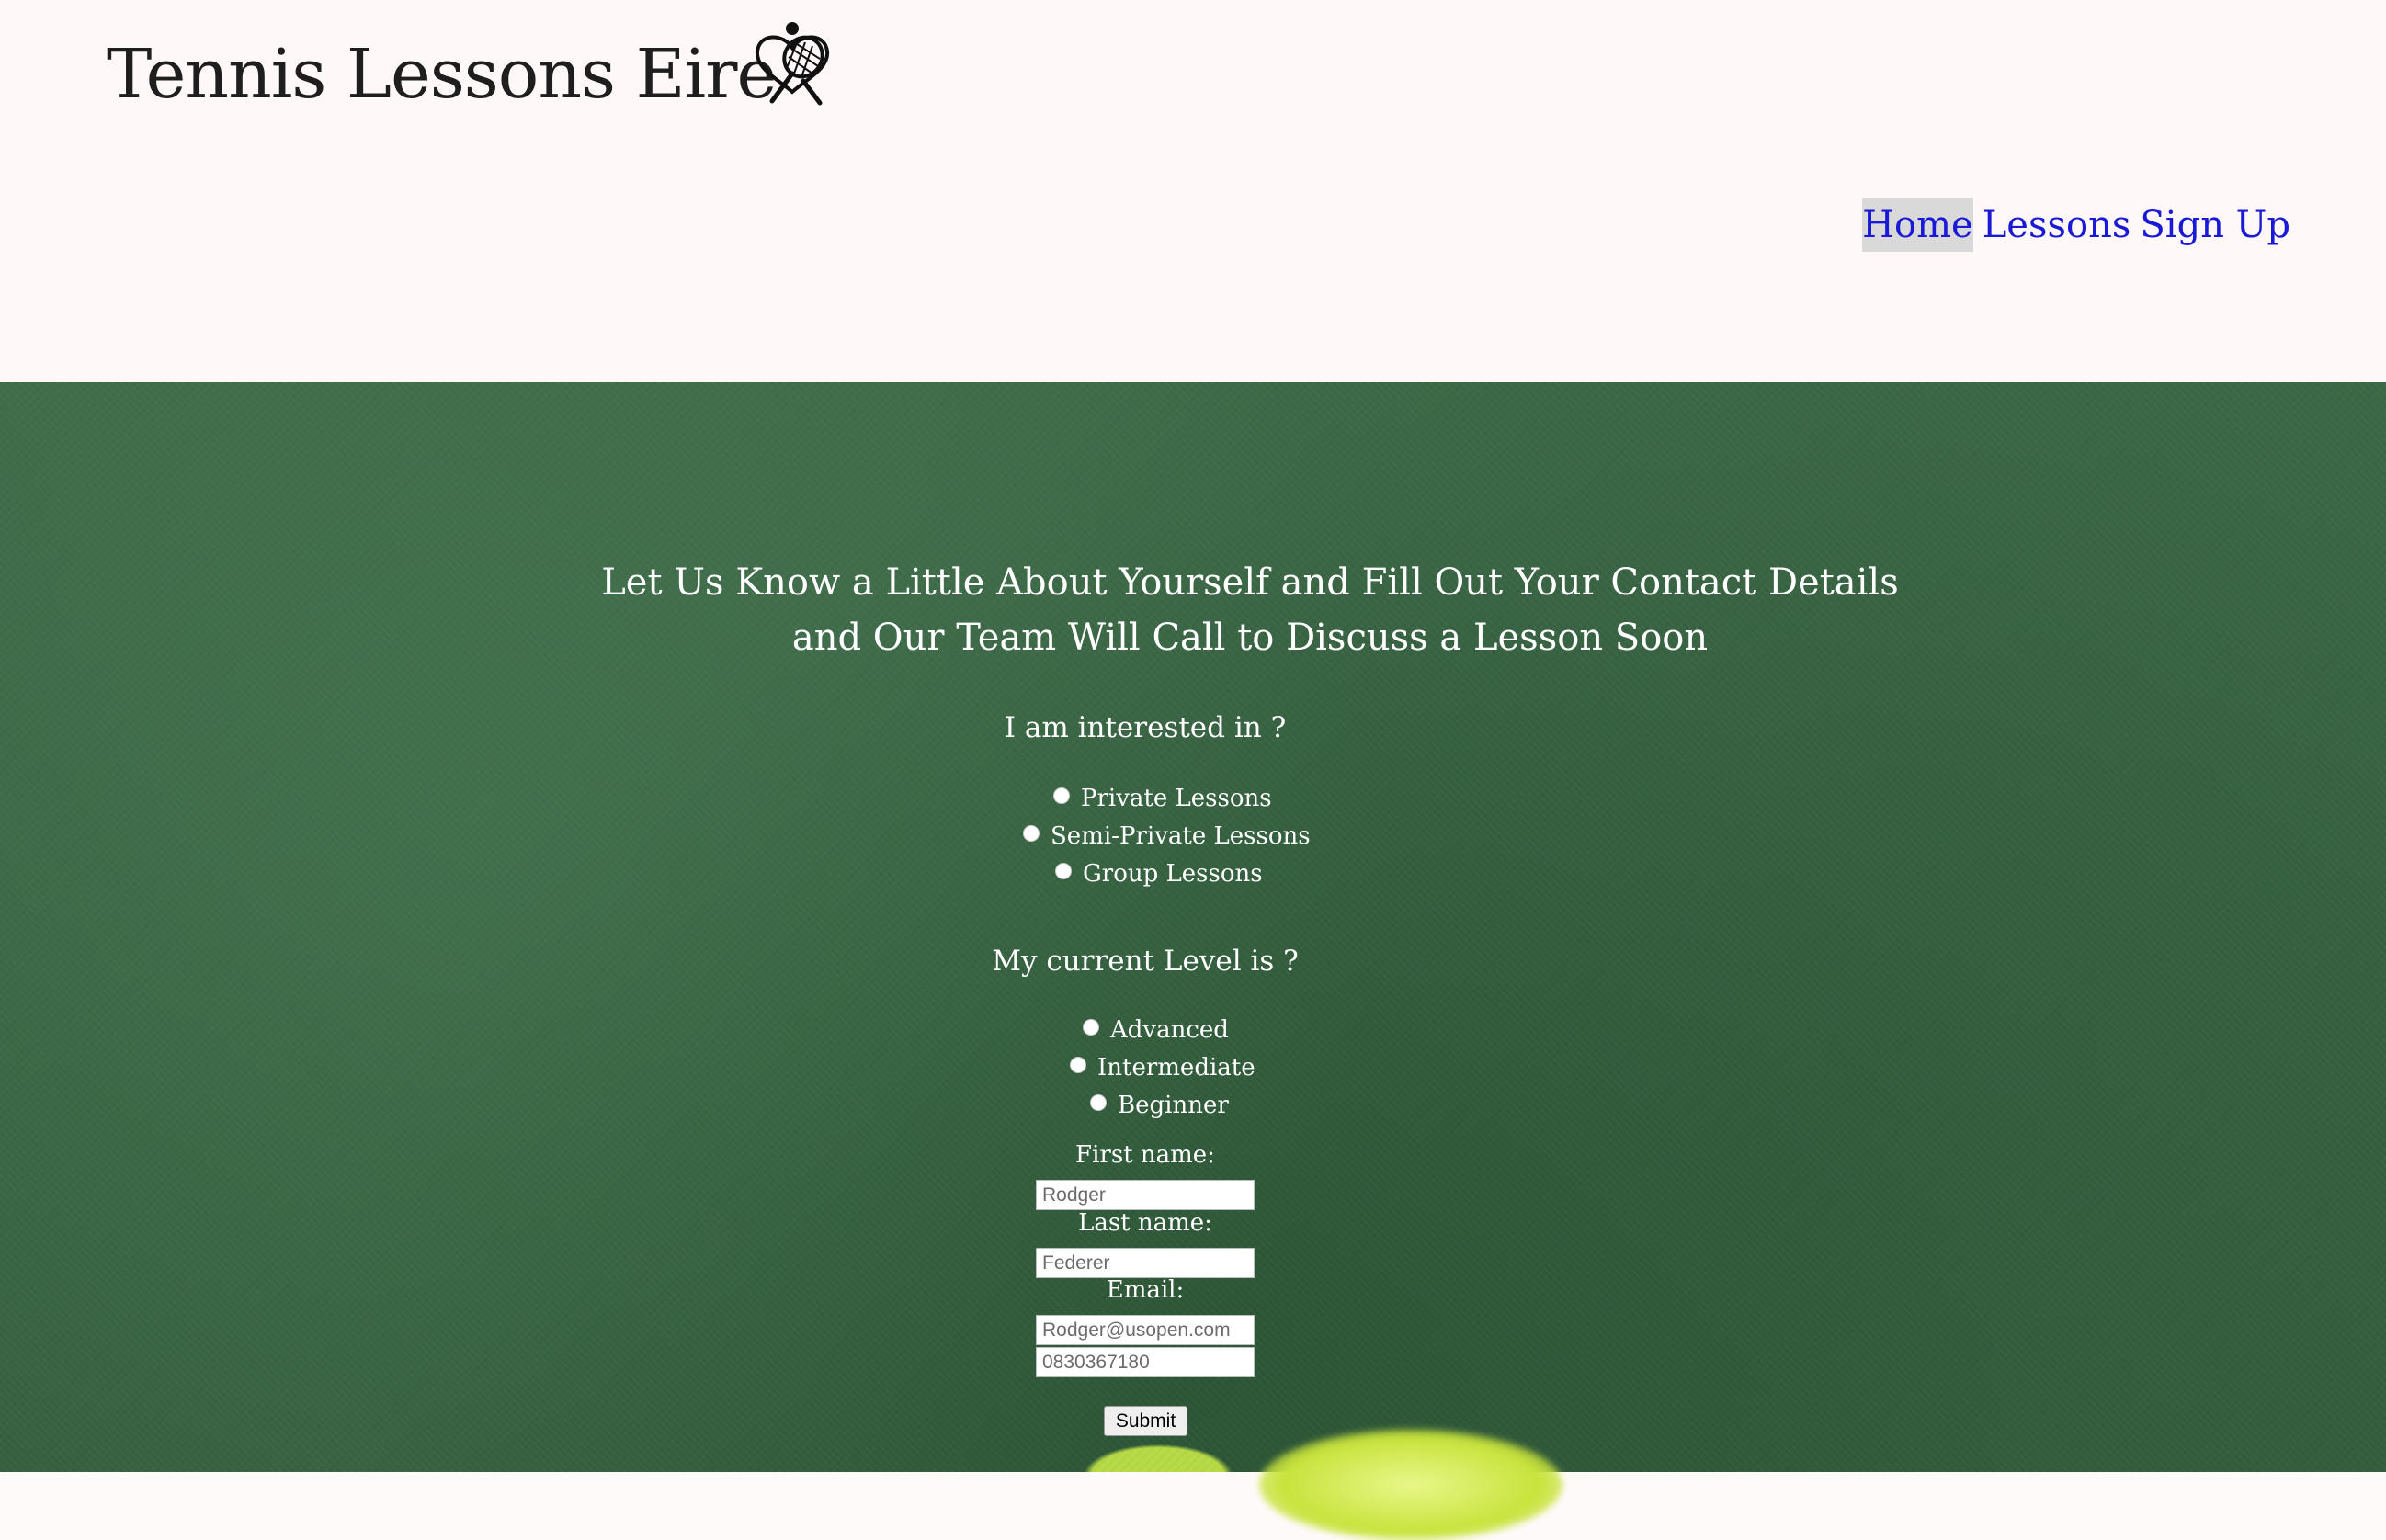 This screenshot has height=1540, width=2386. Describe the element at coordinates (1173, 1105) in the screenshot. I see `option-label: Beginner` at that location.